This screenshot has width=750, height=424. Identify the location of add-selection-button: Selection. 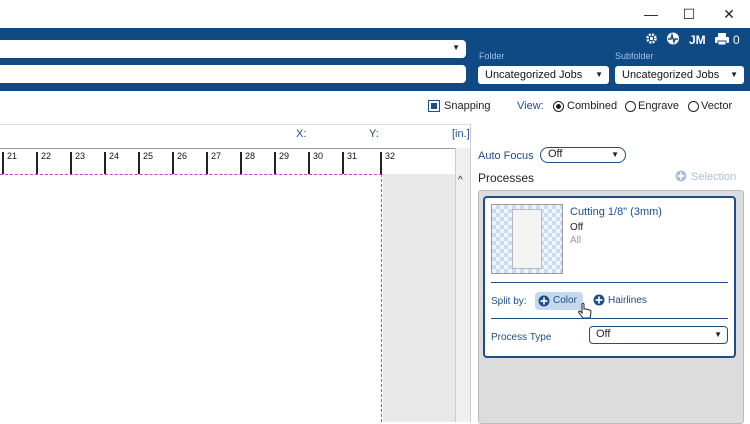
(713, 177).